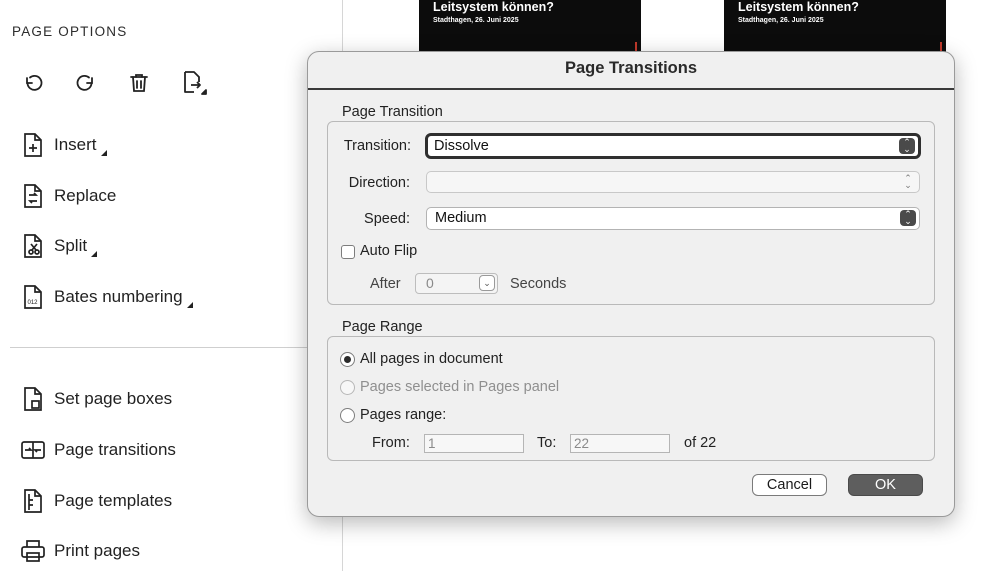 The width and height of the screenshot is (999, 571). Describe the element at coordinates (347, 415) in the screenshot. I see `pages-range-radio` at that location.